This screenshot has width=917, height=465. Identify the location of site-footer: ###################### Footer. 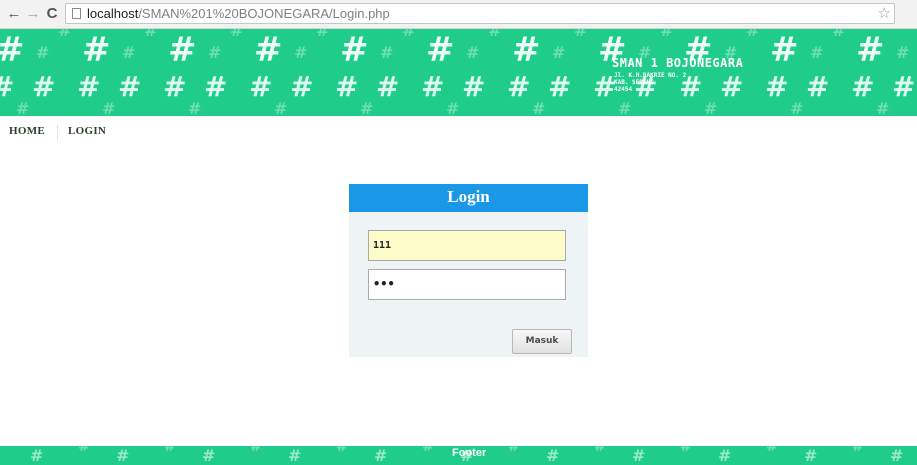
(458, 455).